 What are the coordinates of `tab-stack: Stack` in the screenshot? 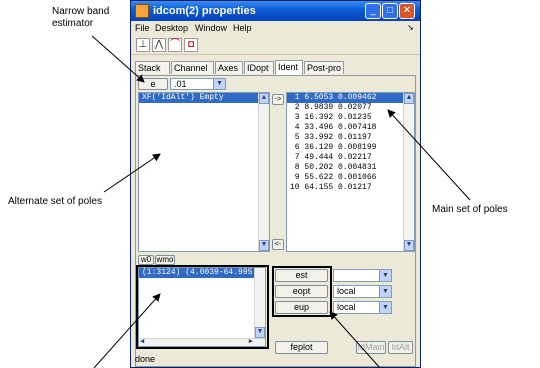 It's located at (152, 67).